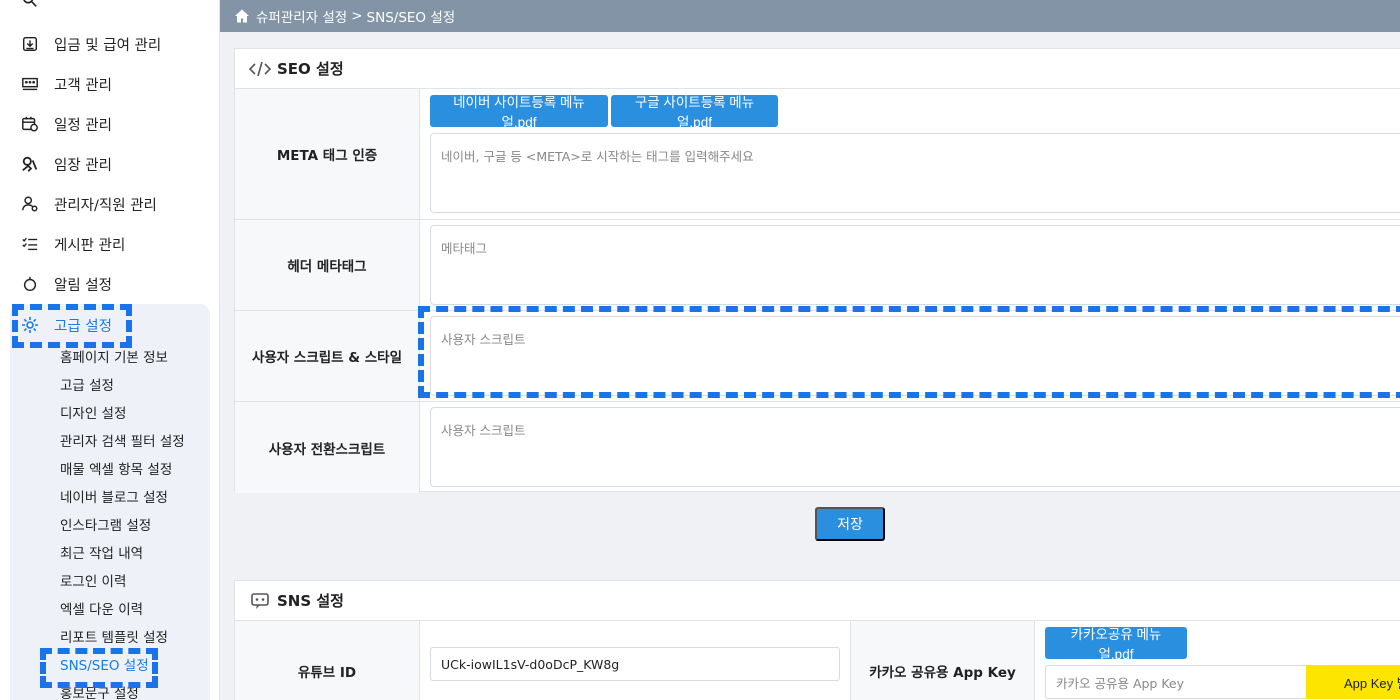  What do you see at coordinates (310, 601) in the screenshot?
I see `sns-title-text: SNS 설정` at bounding box center [310, 601].